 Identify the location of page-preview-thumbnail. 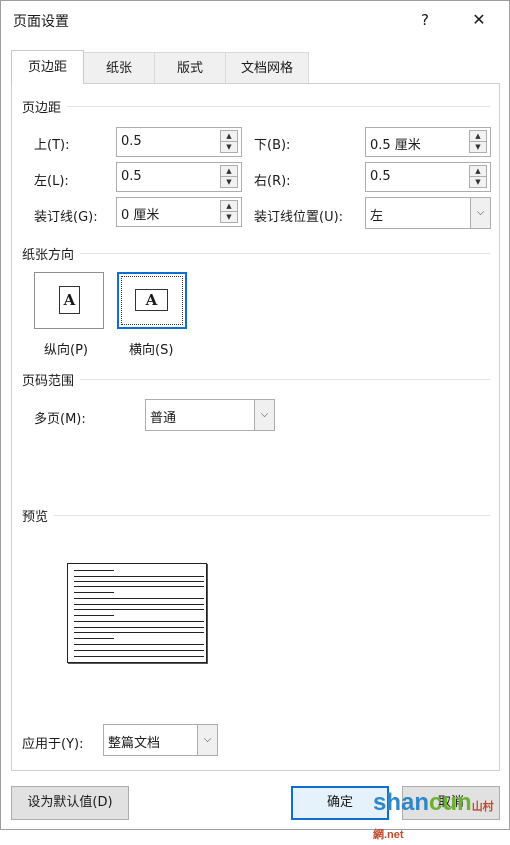
(137, 613).